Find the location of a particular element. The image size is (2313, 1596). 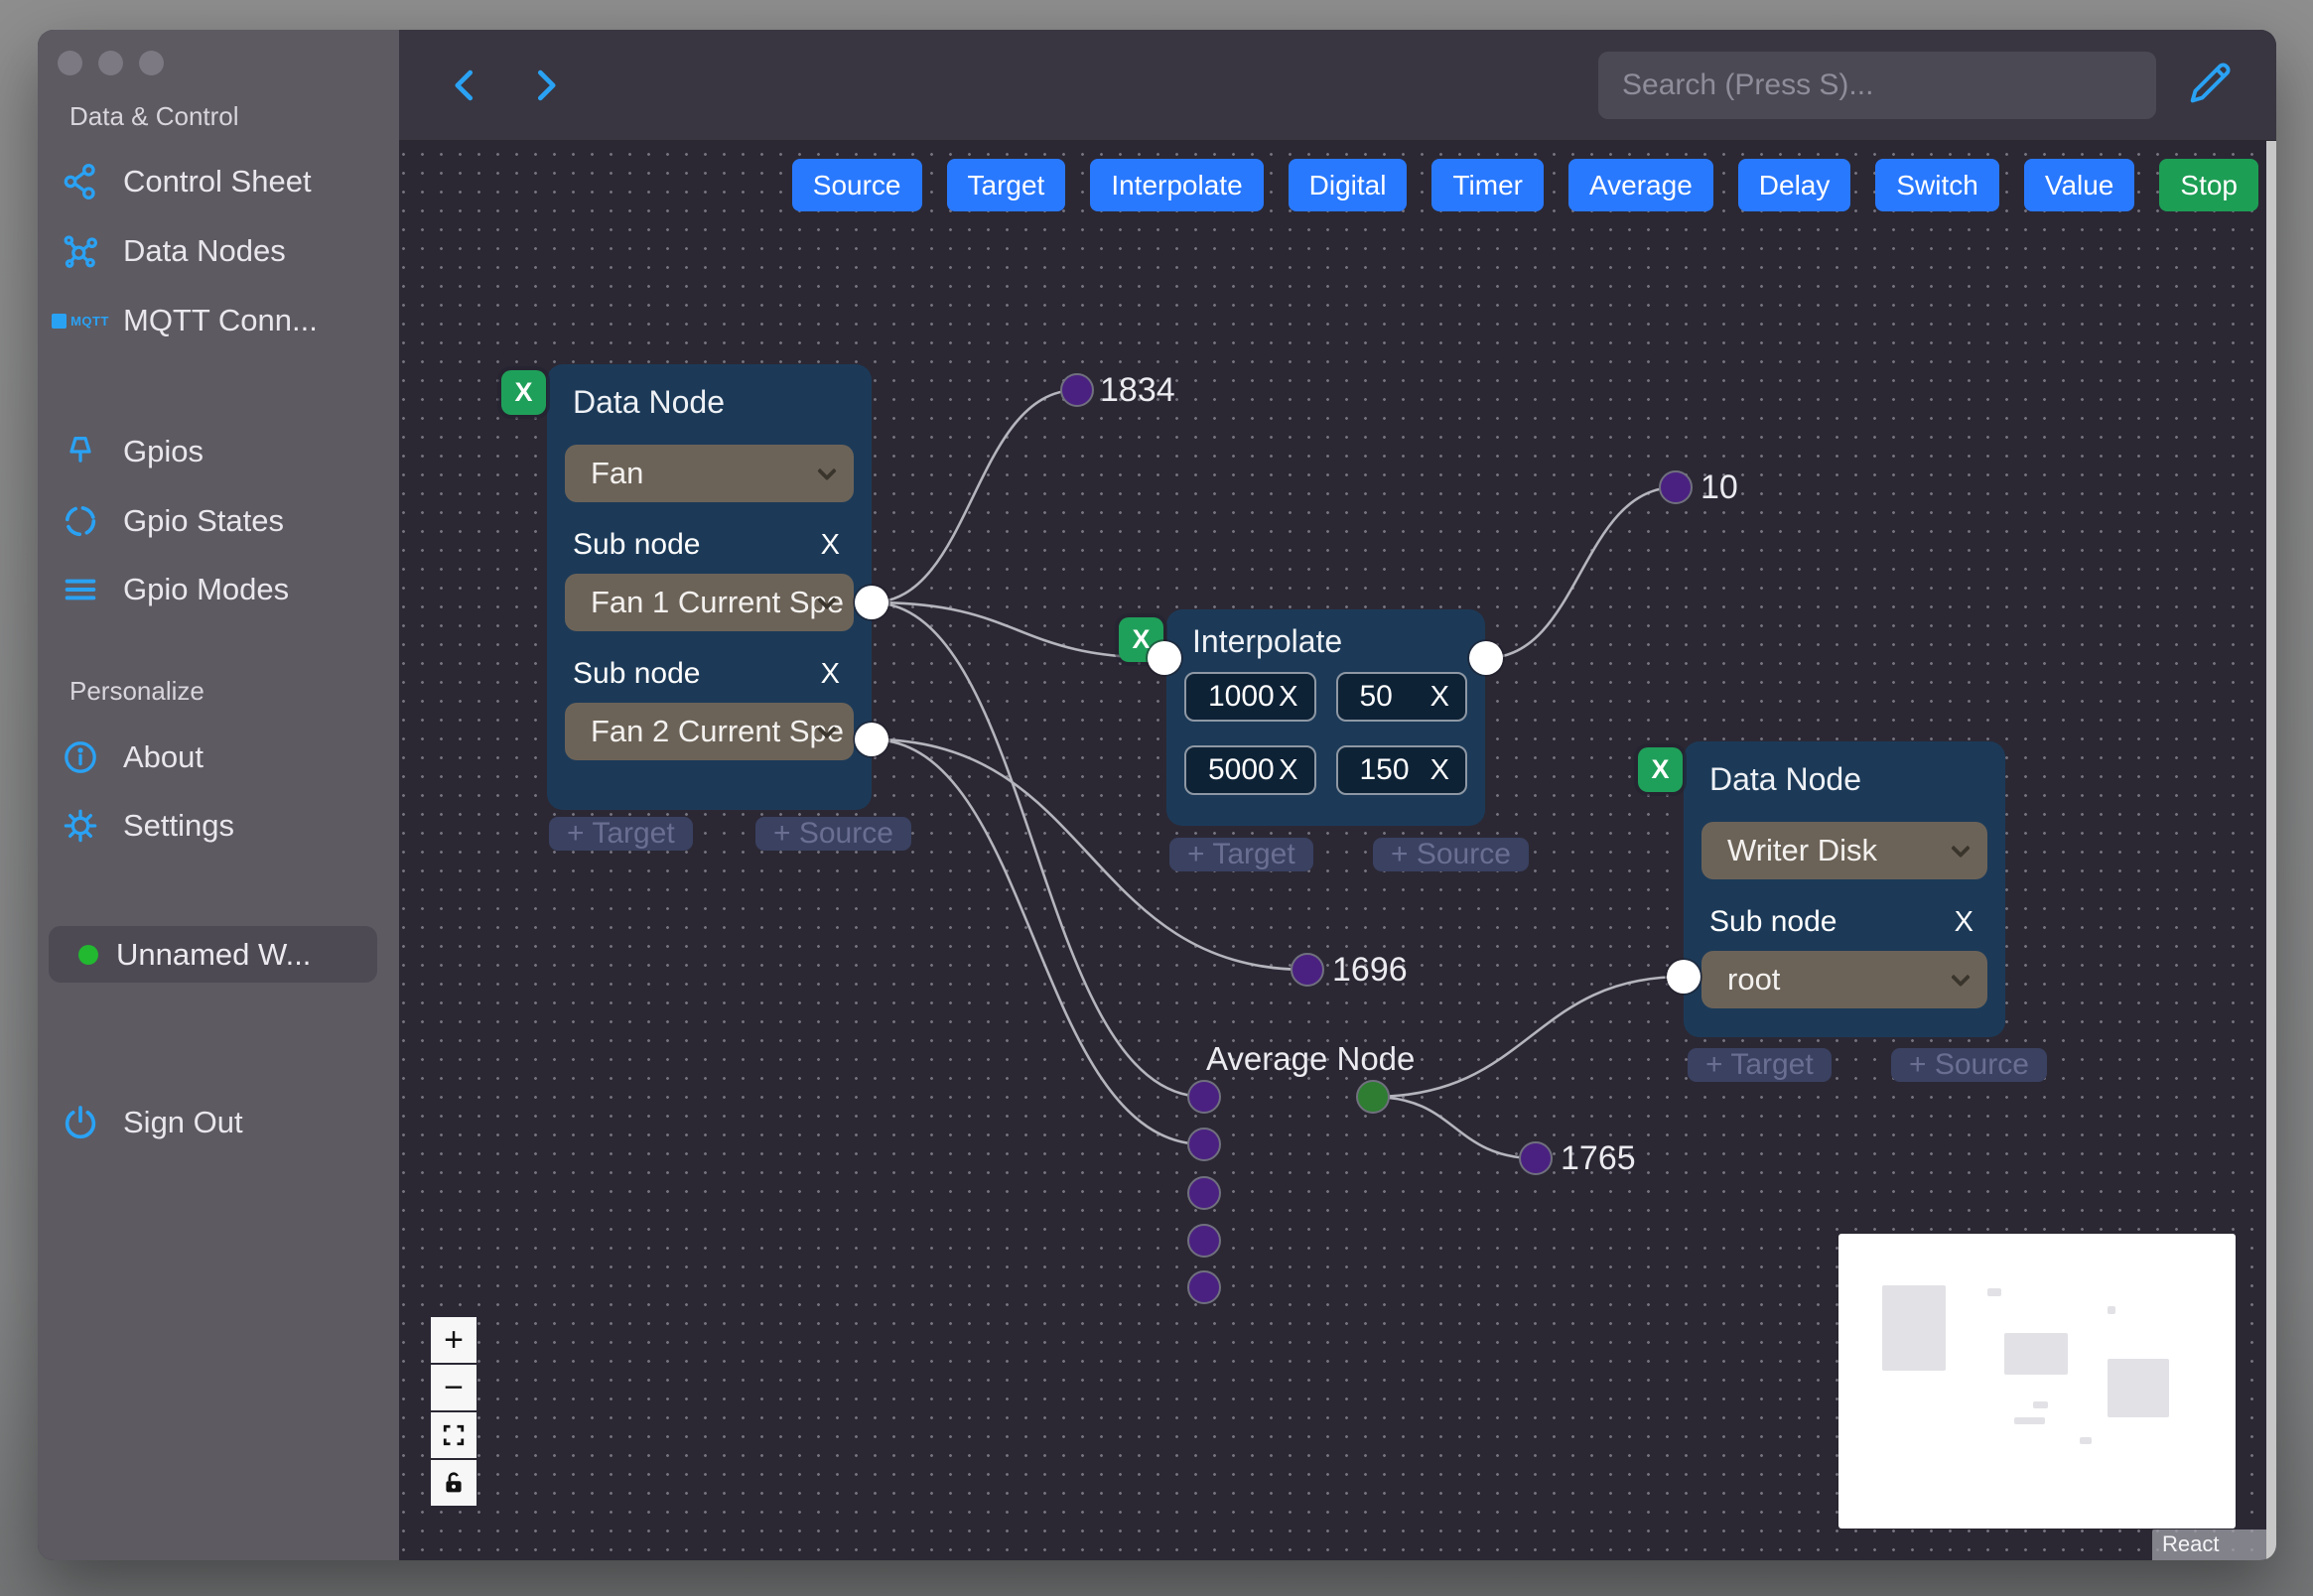

canvas-controls: + − is located at coordinates (453, 1412).